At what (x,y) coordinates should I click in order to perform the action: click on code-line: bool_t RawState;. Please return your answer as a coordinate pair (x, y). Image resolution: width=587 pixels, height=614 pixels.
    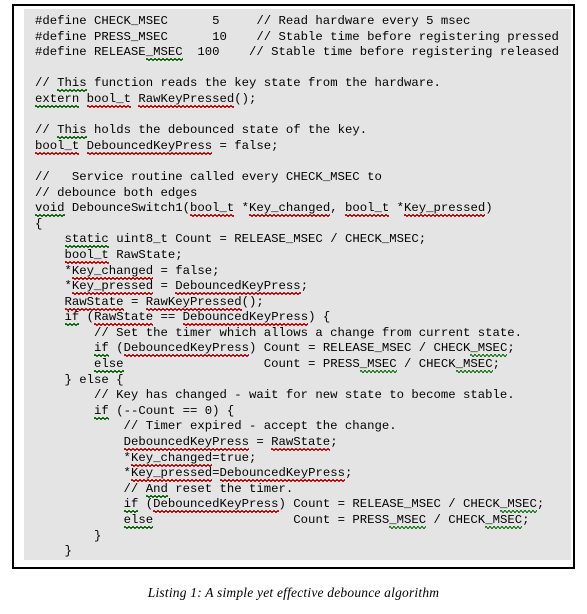
    Looking at the image, I should click on (123, 255).